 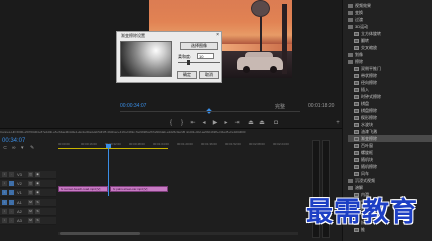 I want to click on timeline-clip: fx palm-street-car.mp4 [V], so click(x=139, y=189).